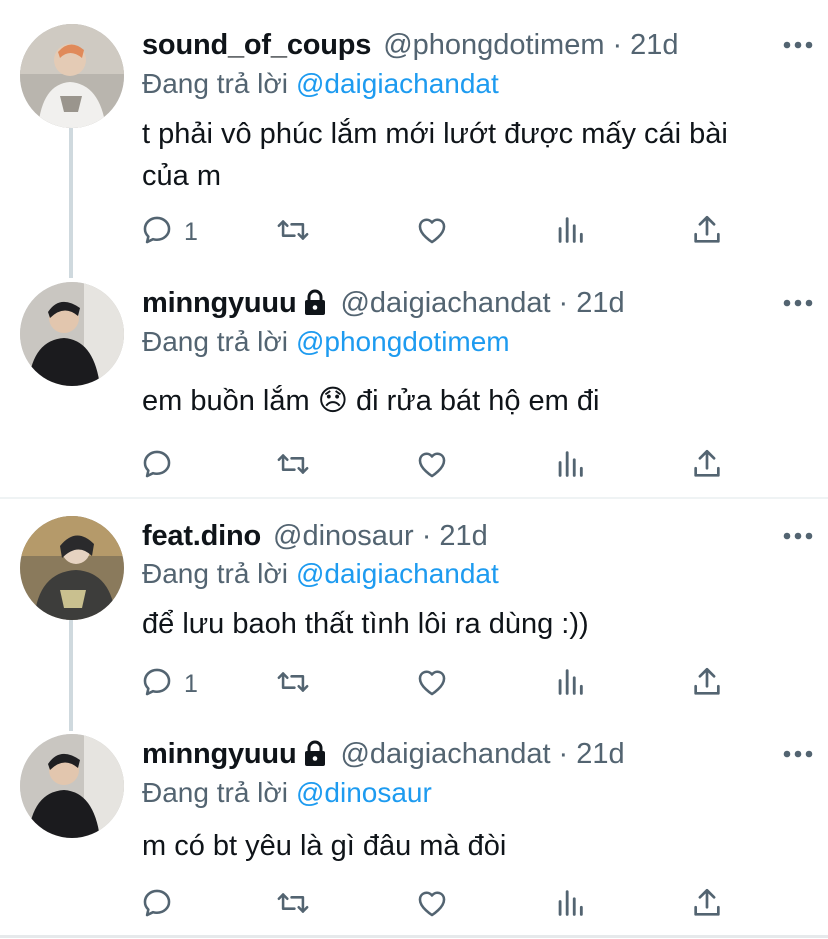  What do you see at coordinates (343, 536) in the screenshot?
I see `author-handle: @dinosaur` at bounding box center [343, 536].